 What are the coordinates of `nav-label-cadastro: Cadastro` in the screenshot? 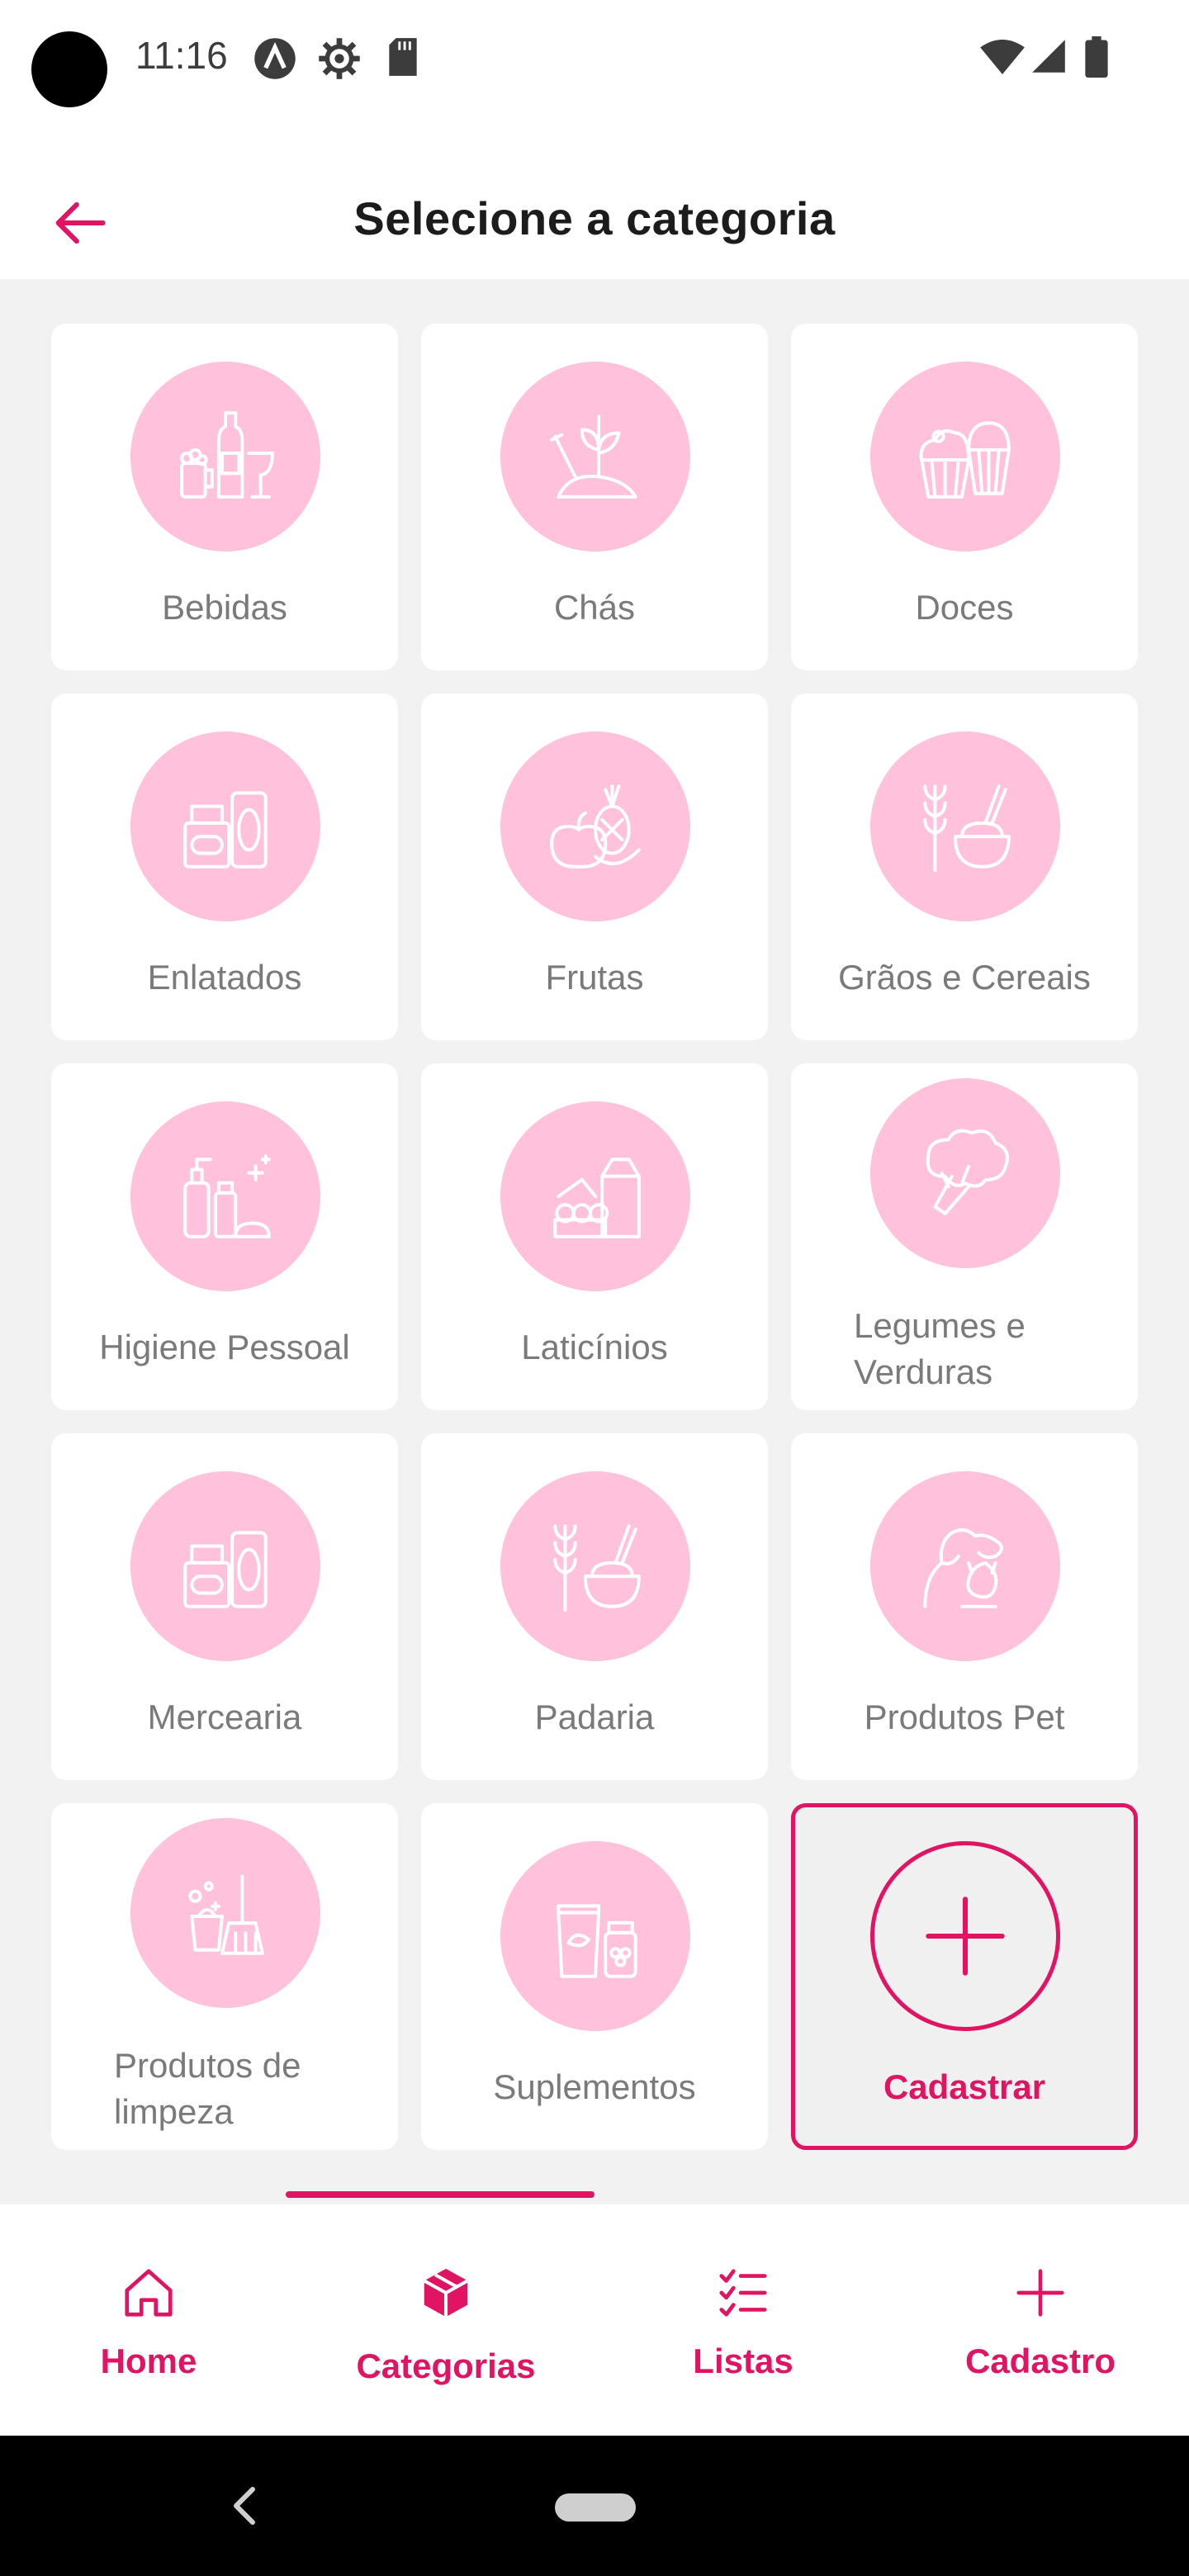 It's located at (1040, 2361).